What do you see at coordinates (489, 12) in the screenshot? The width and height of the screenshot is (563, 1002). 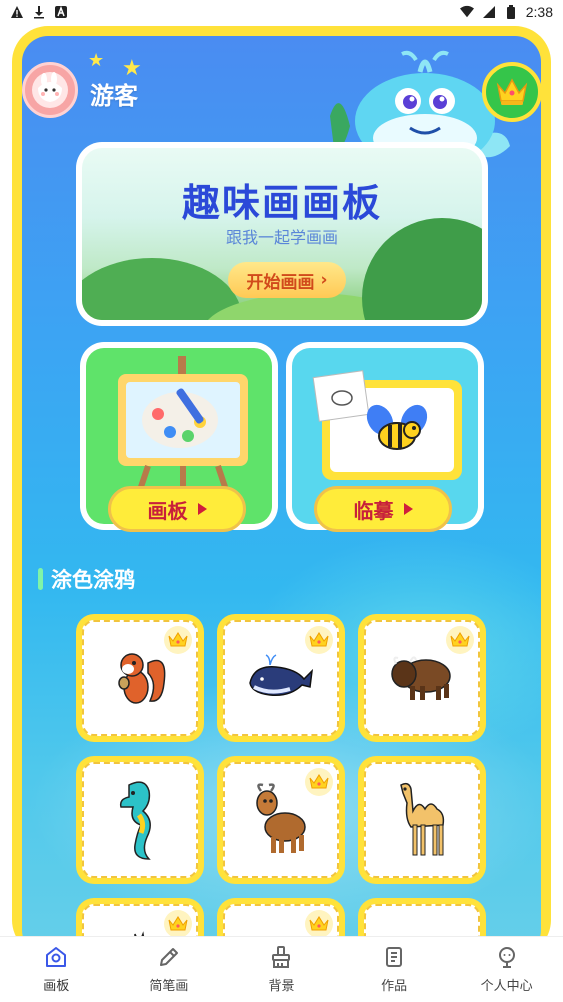 I see `signal-icon` at bounding box center [489, 12].